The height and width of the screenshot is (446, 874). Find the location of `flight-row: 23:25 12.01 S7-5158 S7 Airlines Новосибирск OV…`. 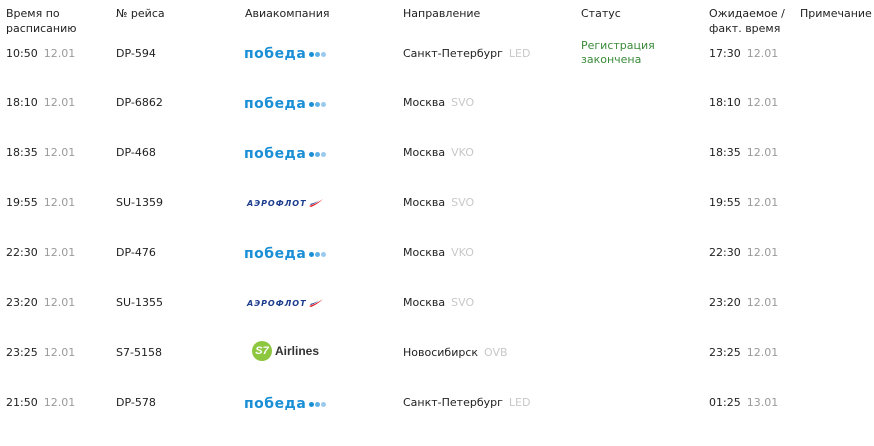

flight-row: 23:25 12.01 S7-5158 S7 Airlines Новосибирск OV… is located at coordinates (437, 368).